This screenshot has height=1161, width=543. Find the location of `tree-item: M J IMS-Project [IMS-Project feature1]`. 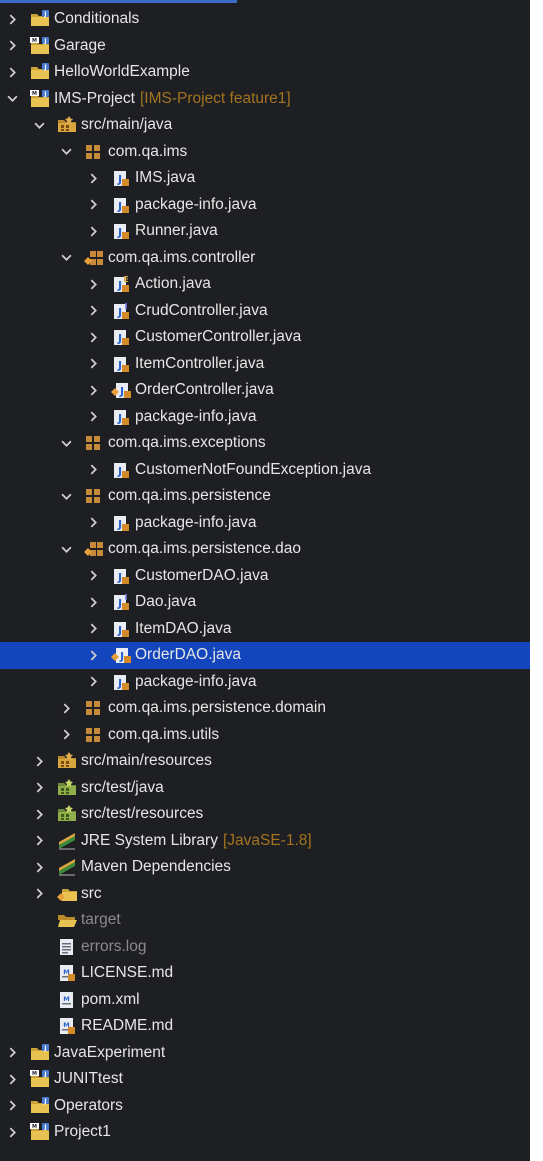

tree-item: M J IMS-Project [IMS-Project feature1] is located at coordinates (265, 99).